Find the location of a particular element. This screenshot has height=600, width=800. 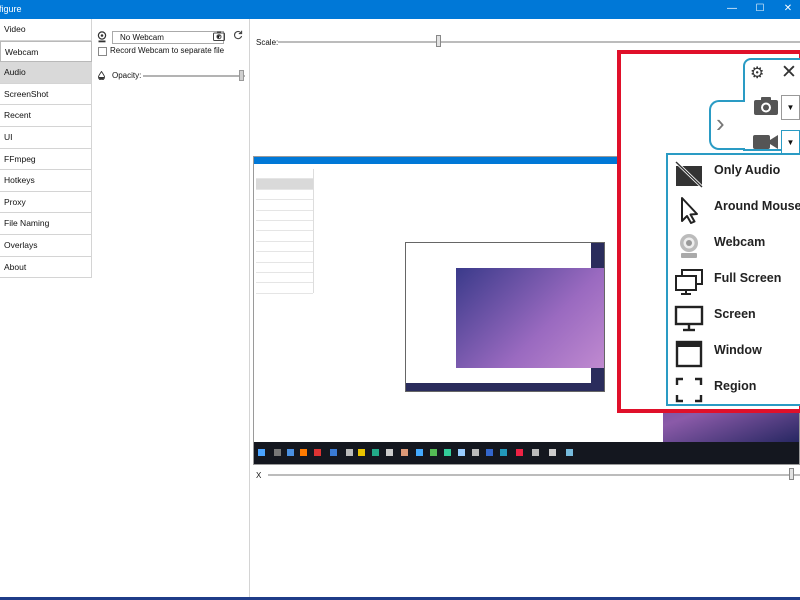

refresh-icon is located at coordinates (238, 35).